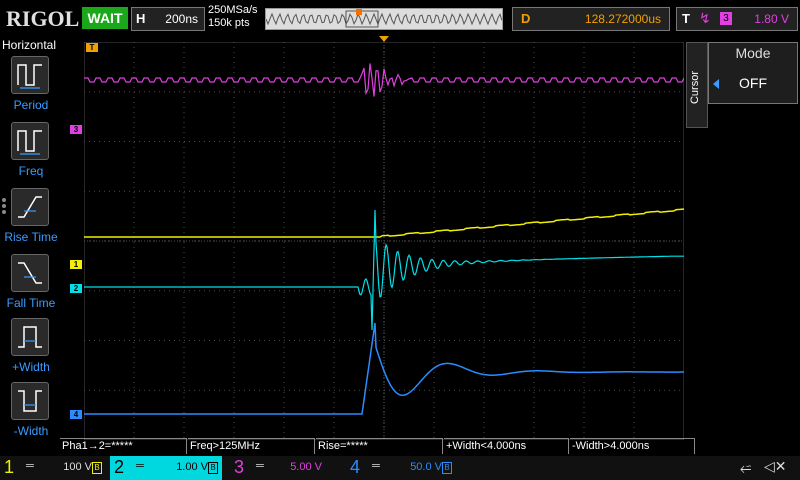 Image resolution: width=800 pixels, height=480 pixels. I want to click on menu-item-label: Freq, so click(31, 171).